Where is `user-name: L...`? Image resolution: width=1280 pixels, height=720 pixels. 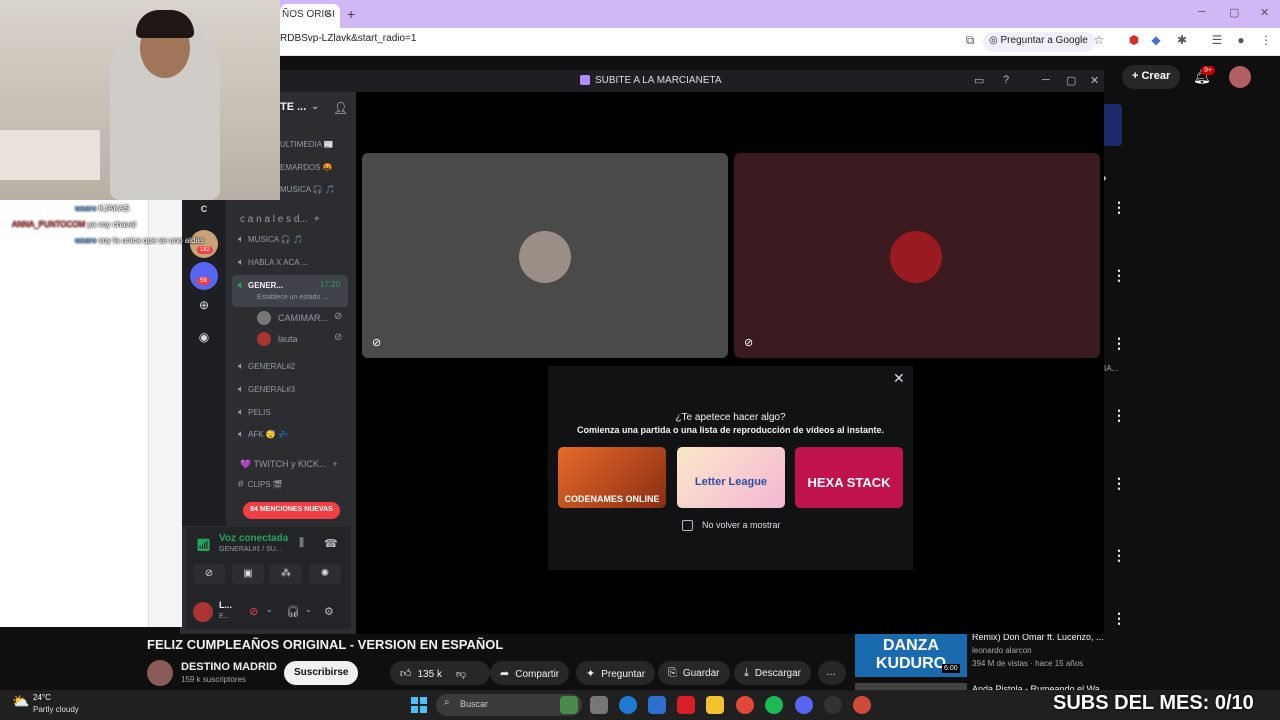
user-name: L... is located at coordinates (225, 605).